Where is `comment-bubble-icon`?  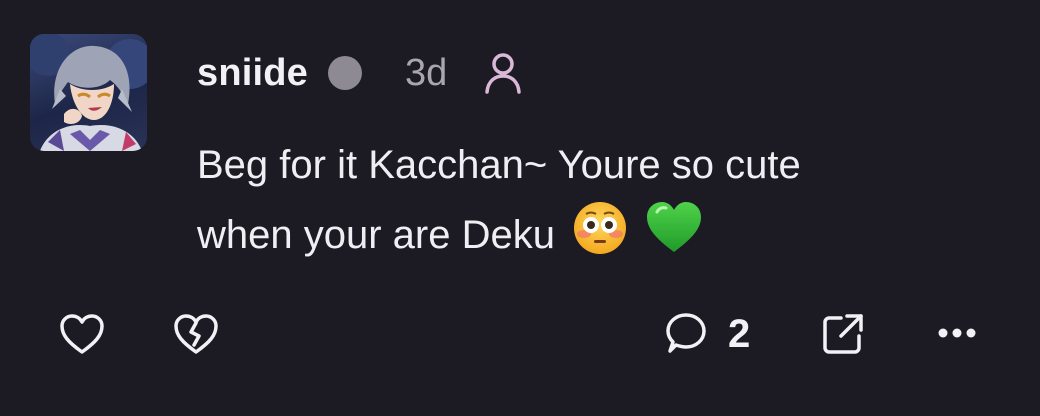 comment-bubble-icon is located at coordinates (686, 333).